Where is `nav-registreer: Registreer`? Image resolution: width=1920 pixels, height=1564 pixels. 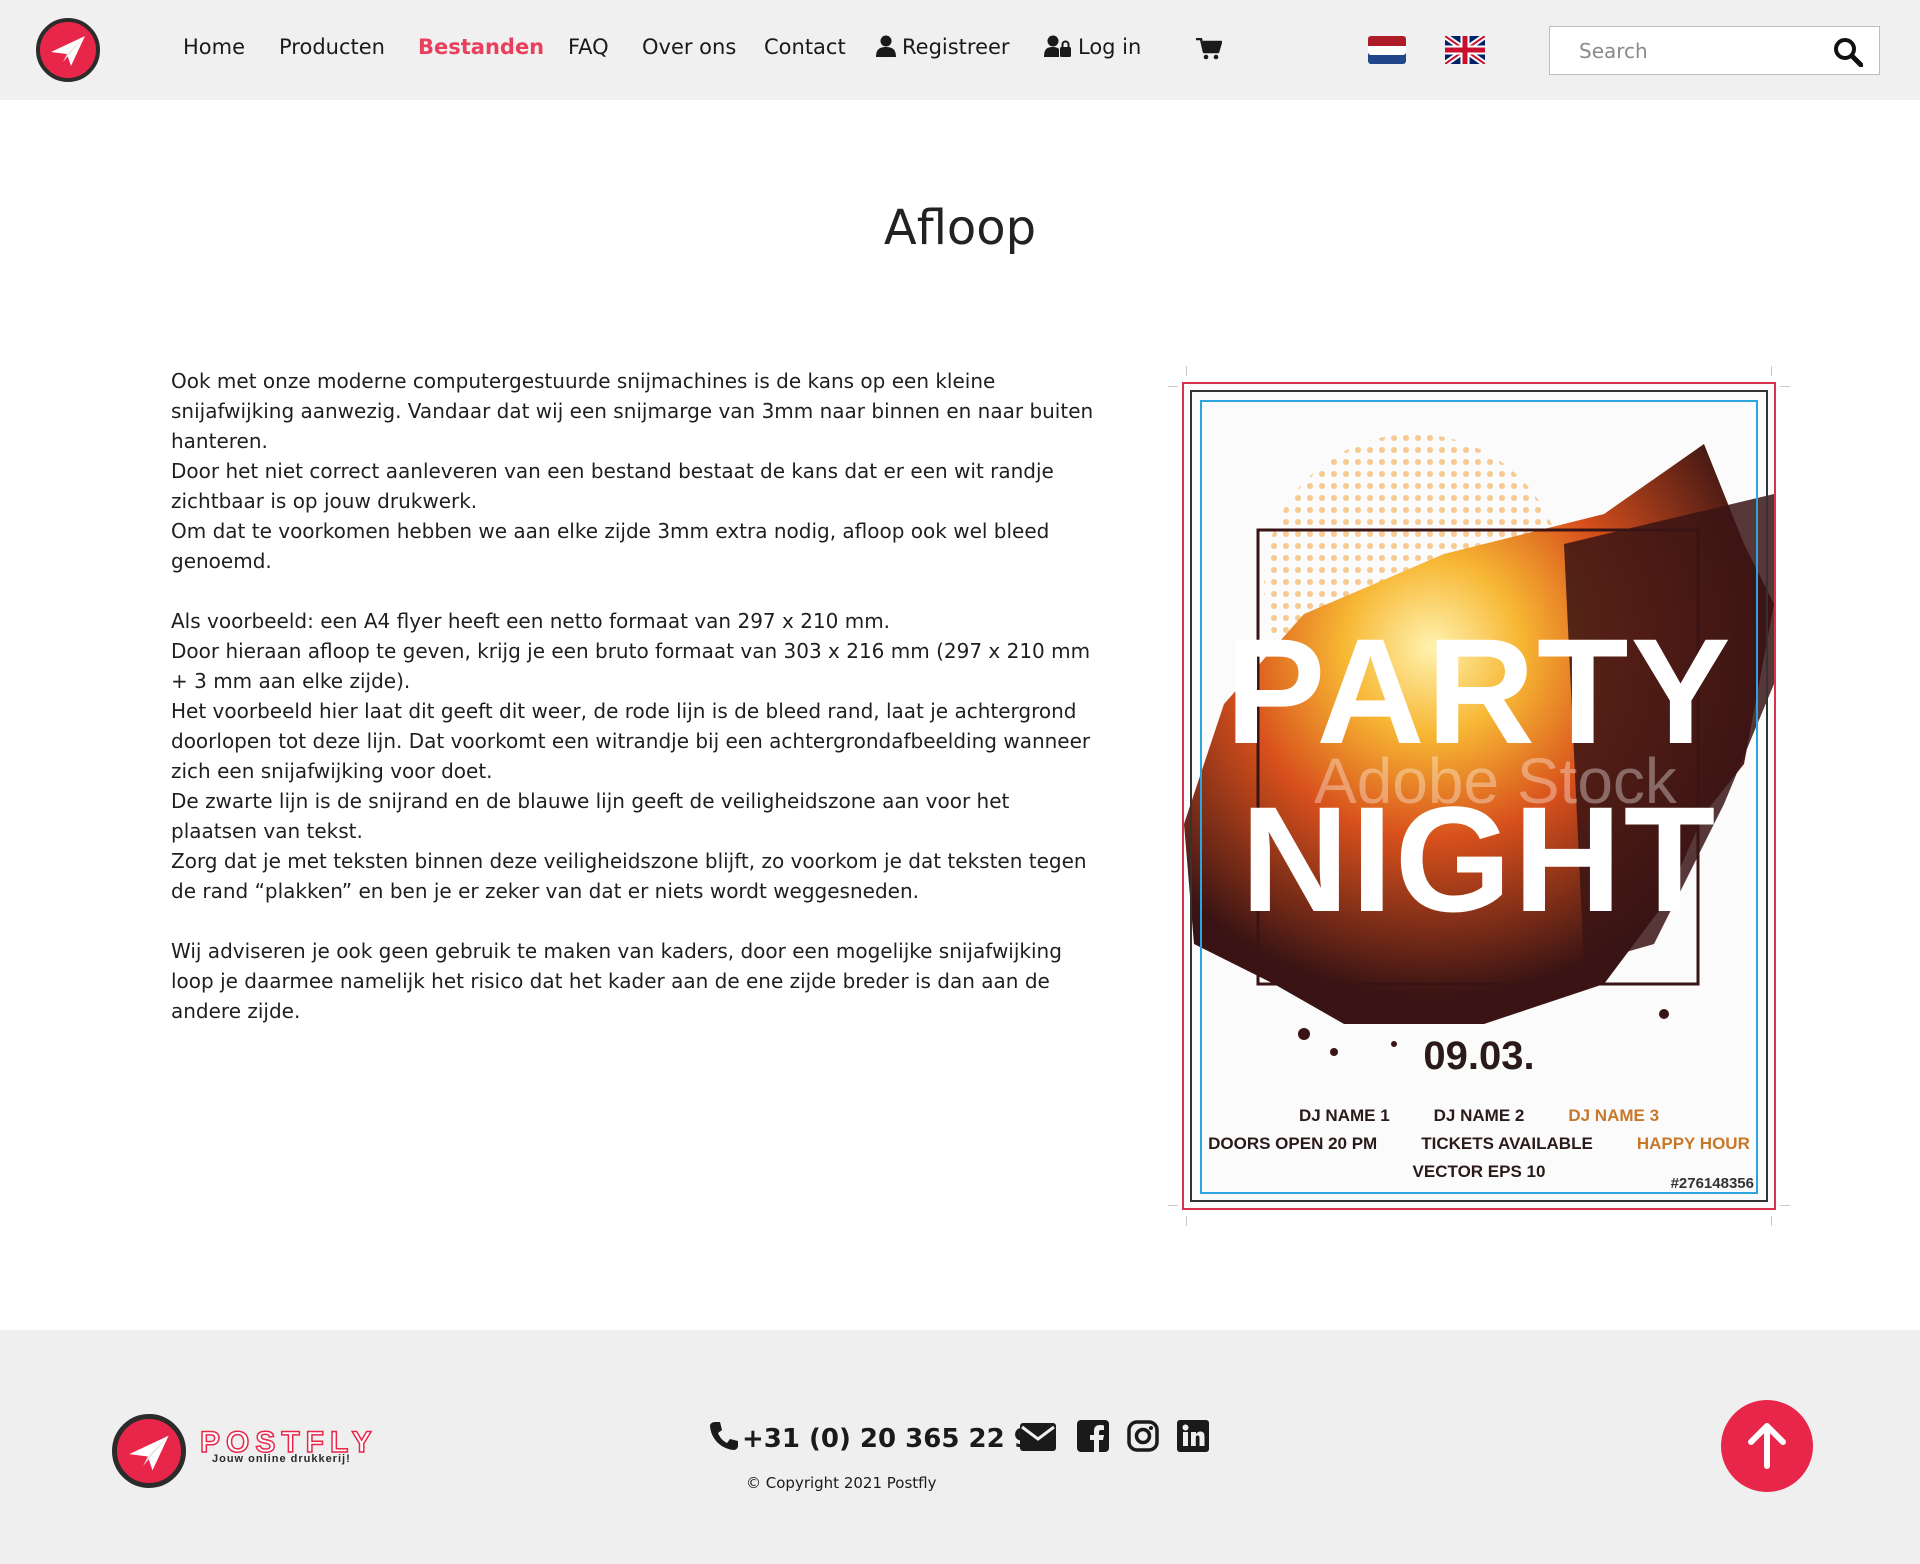
nav-registreer: Registreer is located at coordinates (943, 48).